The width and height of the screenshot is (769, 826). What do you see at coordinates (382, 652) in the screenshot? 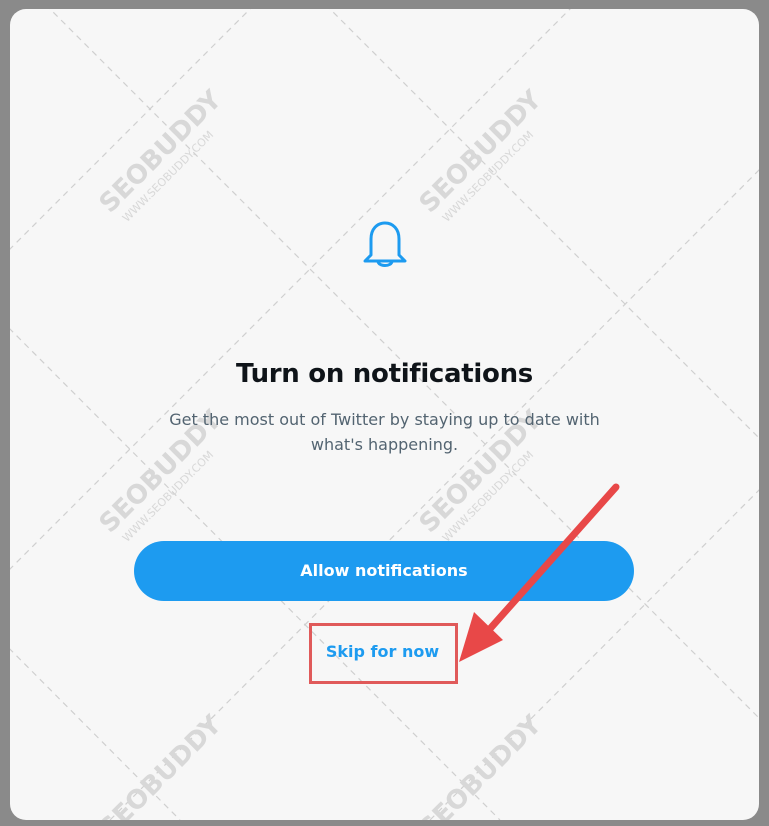
I see `skip-for-now-button: Skip for now` at bounding box center [382, 652].